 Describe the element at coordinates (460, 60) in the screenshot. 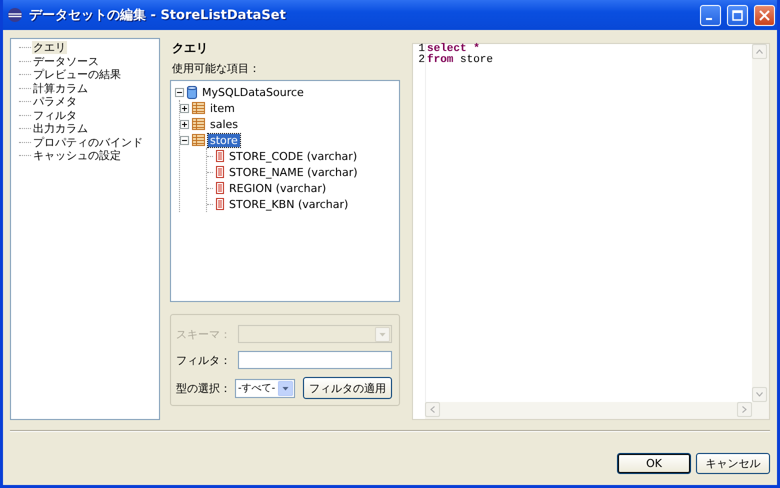

I see `code-line: from store` at that location.